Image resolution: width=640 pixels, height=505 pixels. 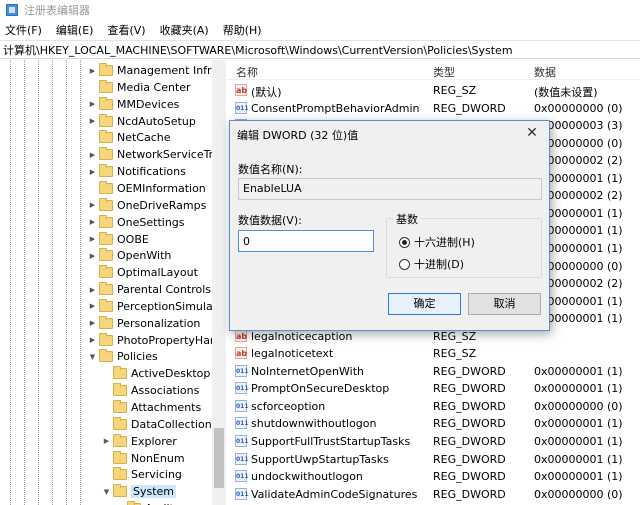 I want to click on tree-item: ▶ Explorer, so click(x=139, y=441).